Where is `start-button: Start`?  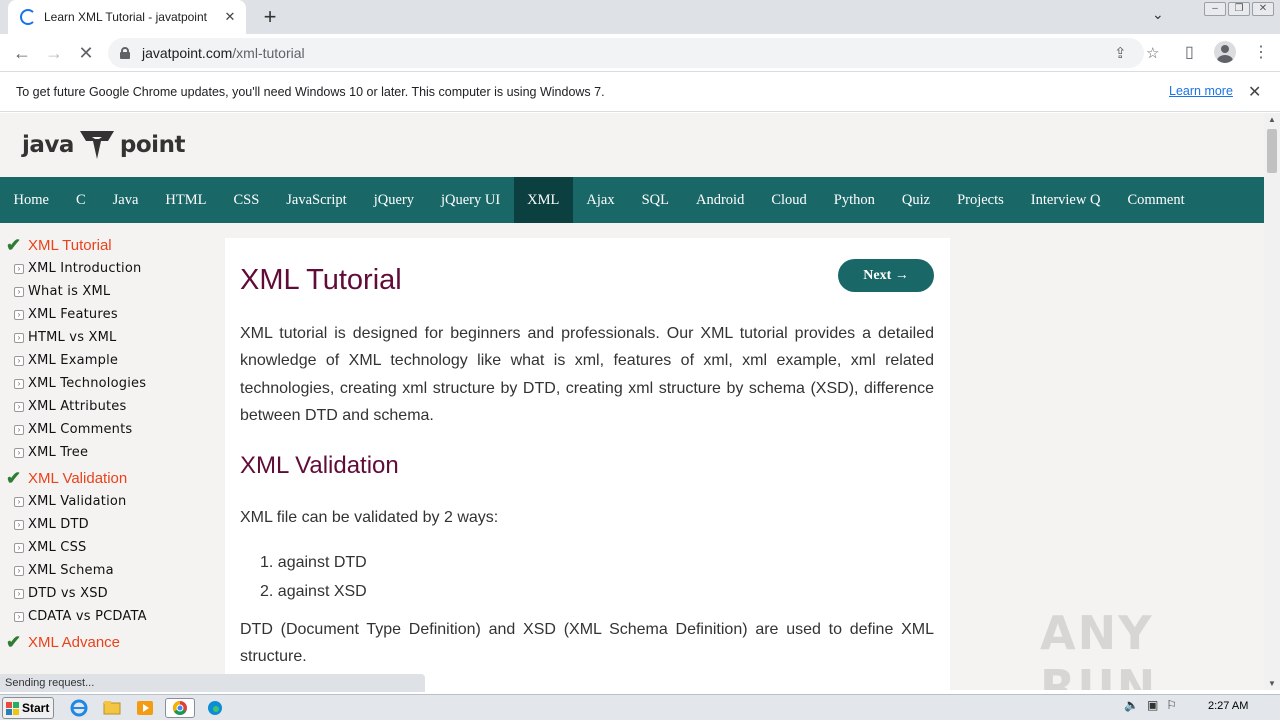
start-button: Start is located at coordinates (28, 708).